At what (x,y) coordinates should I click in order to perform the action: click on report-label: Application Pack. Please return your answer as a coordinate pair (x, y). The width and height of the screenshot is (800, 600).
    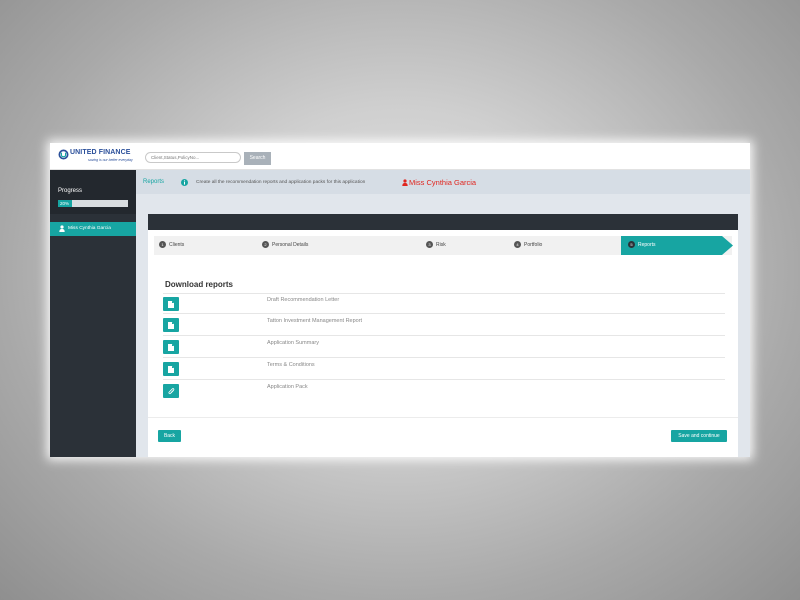
    Looking at the image, I should click on (287, 387).